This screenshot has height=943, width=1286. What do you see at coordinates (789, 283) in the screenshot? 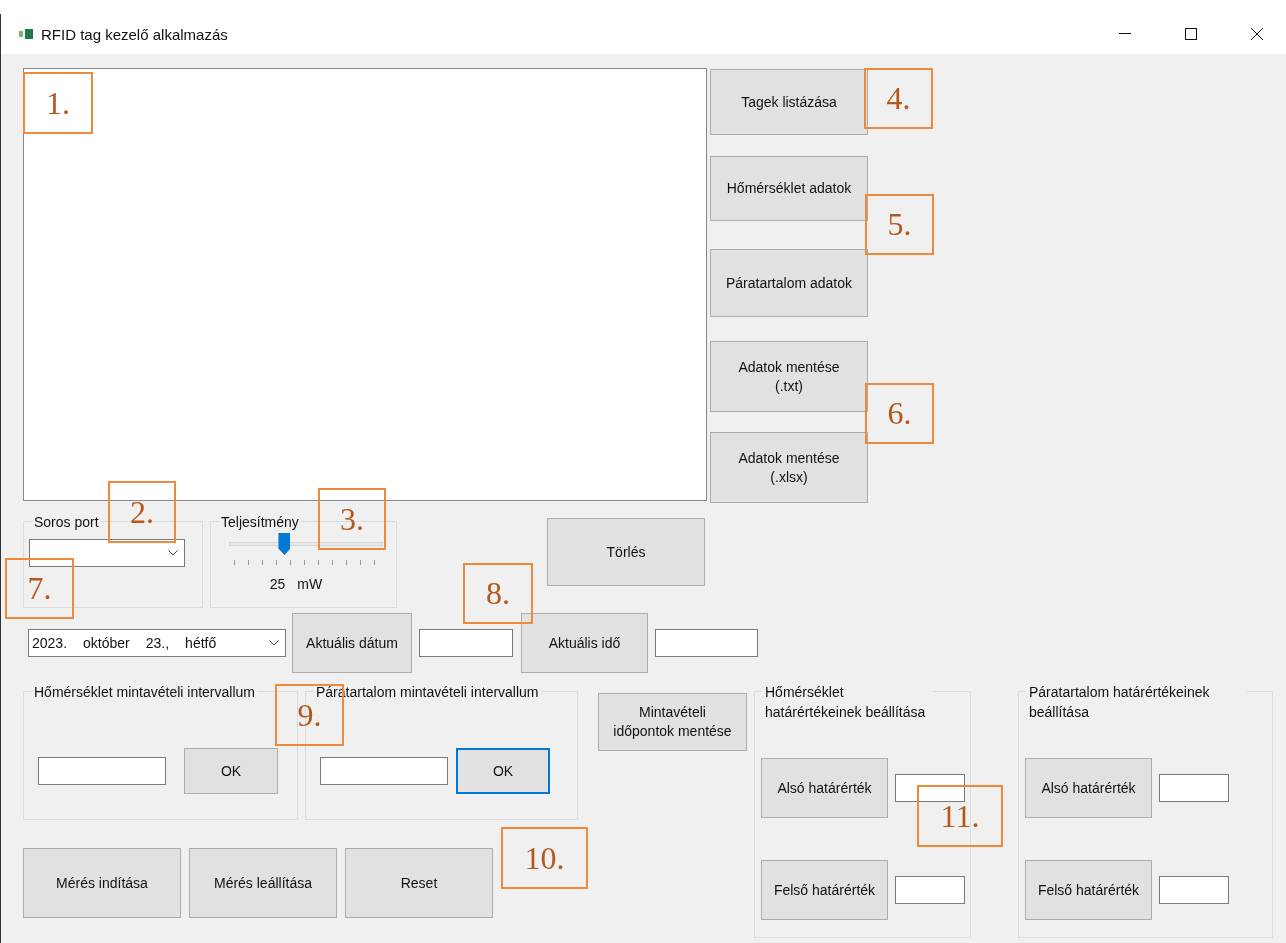
I see `side-button: Páratartalom adatok` at bounding box center [789, 283].